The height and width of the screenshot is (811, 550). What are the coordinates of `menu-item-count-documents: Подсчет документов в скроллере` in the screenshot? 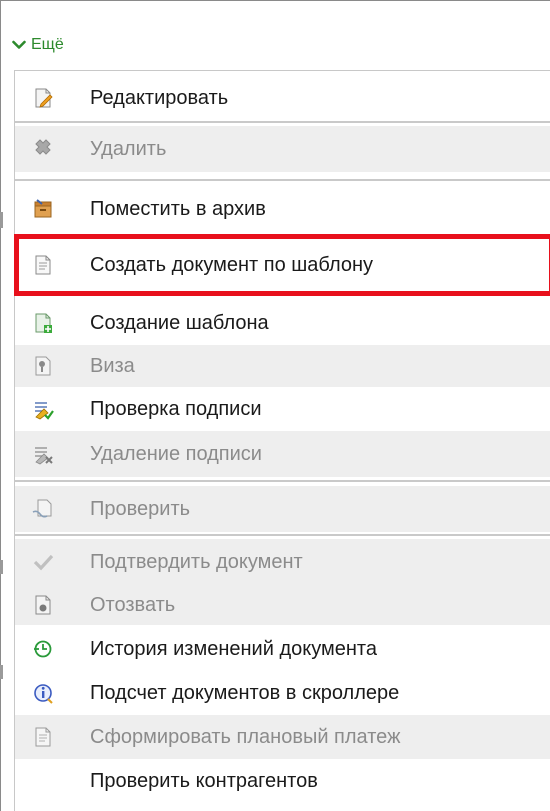 It's located at (282, 693).